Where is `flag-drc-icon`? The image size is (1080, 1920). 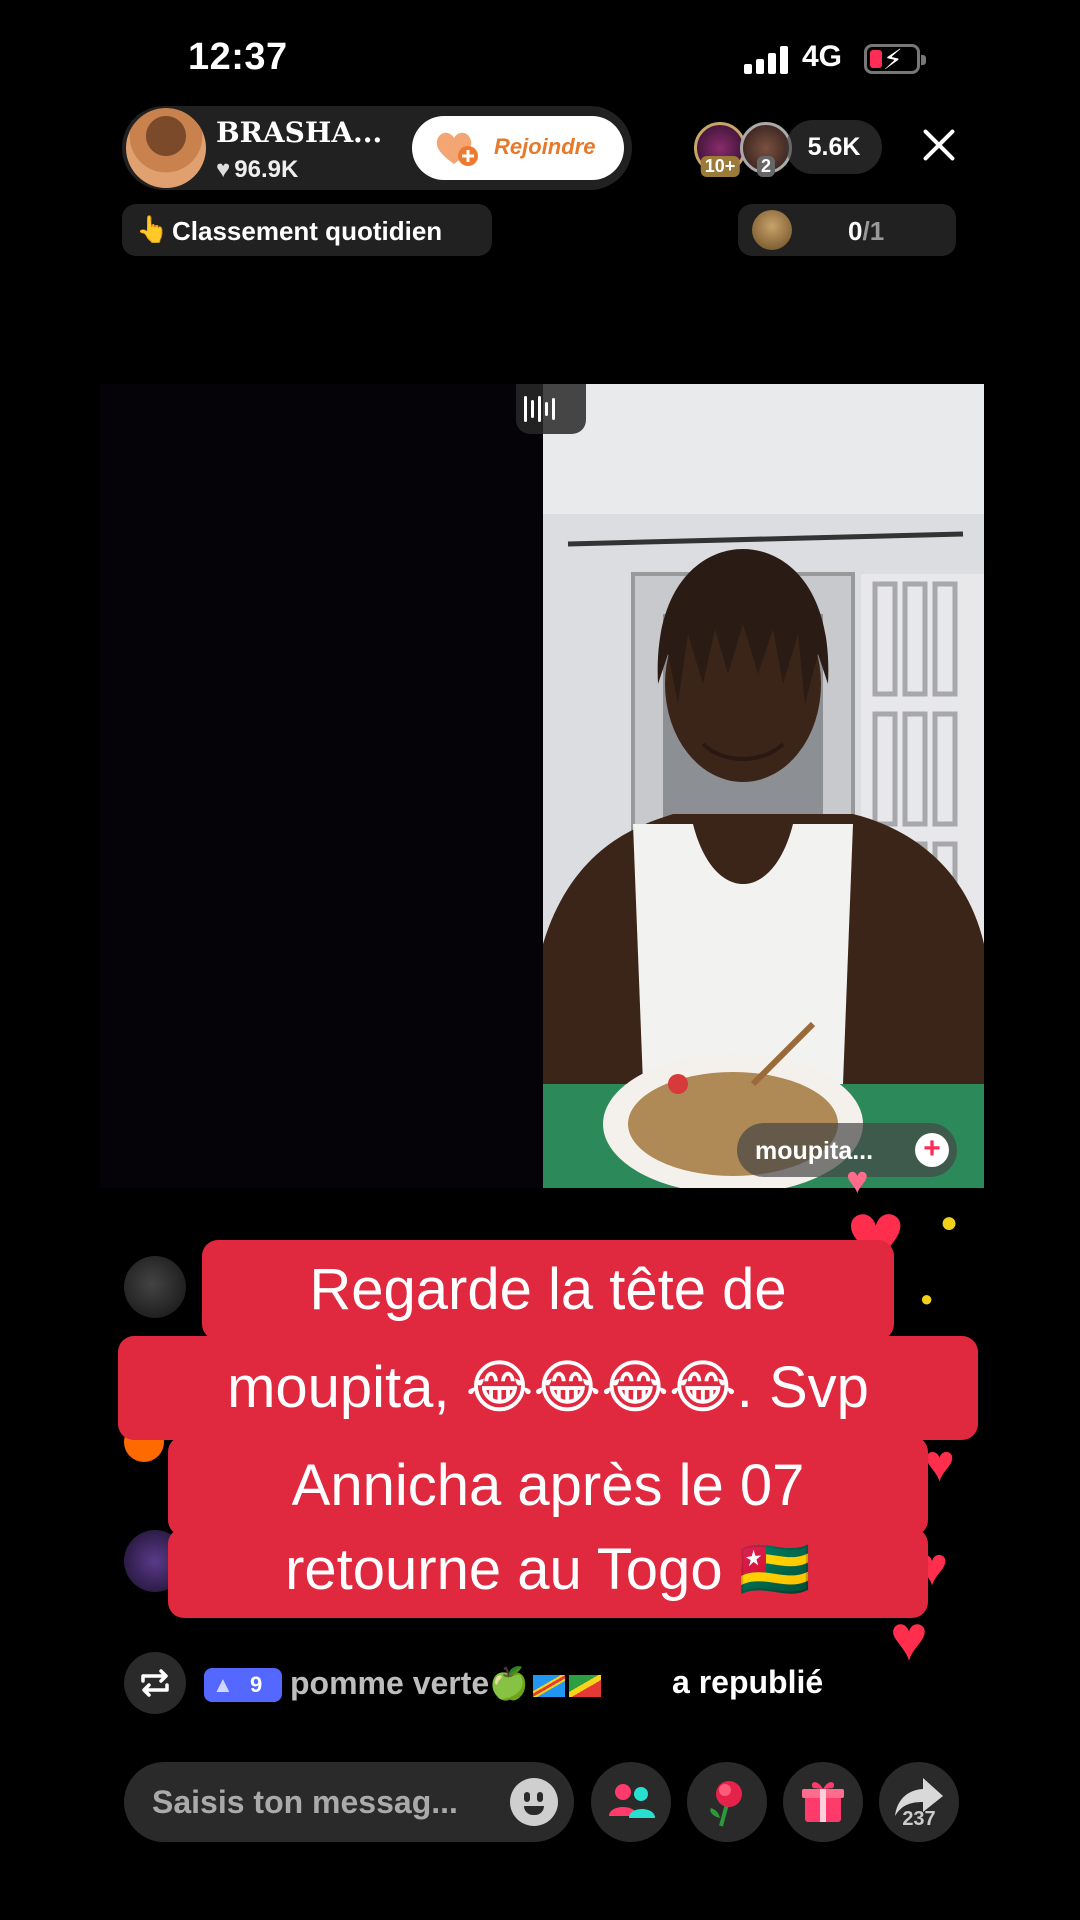
flag-drc-icon is located at coordinates (549, 1685).